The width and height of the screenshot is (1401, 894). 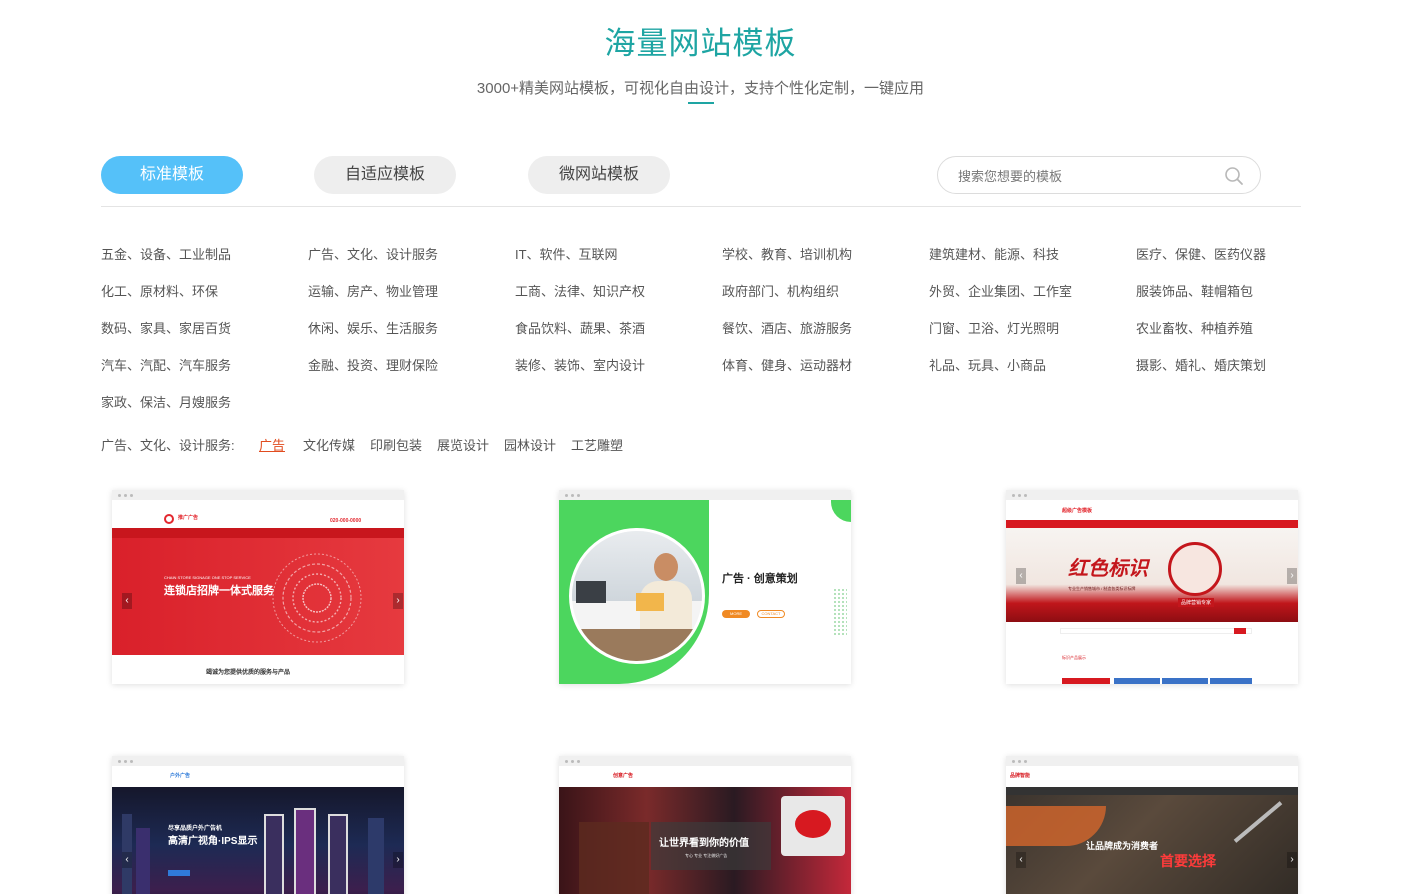 I want to click on card-logo: 超级广告模板, so click(x=1077, y=511).